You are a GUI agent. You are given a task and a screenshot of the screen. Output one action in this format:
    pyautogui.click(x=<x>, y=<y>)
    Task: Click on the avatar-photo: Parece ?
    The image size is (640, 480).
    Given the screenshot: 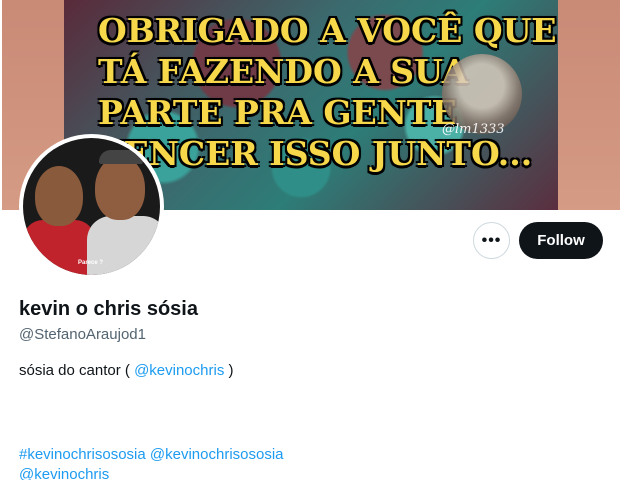 What is the action you would take?
    pyautogui.click(x=91, y=206)
    